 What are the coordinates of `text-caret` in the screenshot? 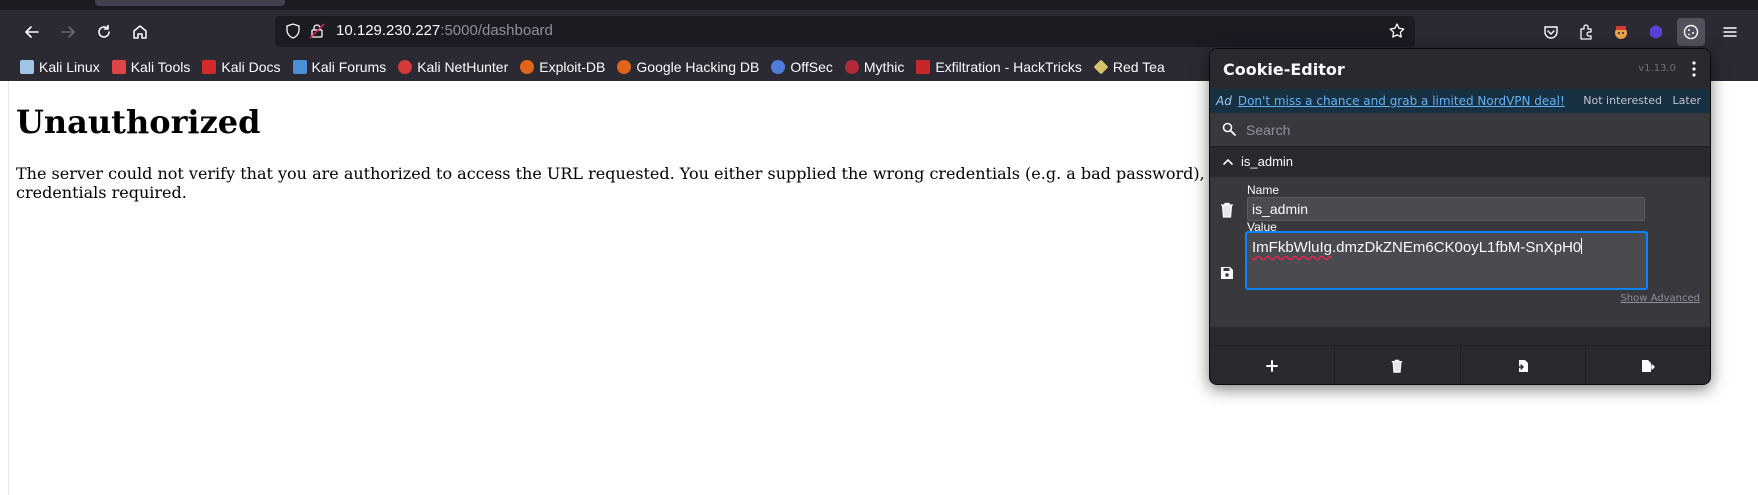 It's located at (1582, 246).